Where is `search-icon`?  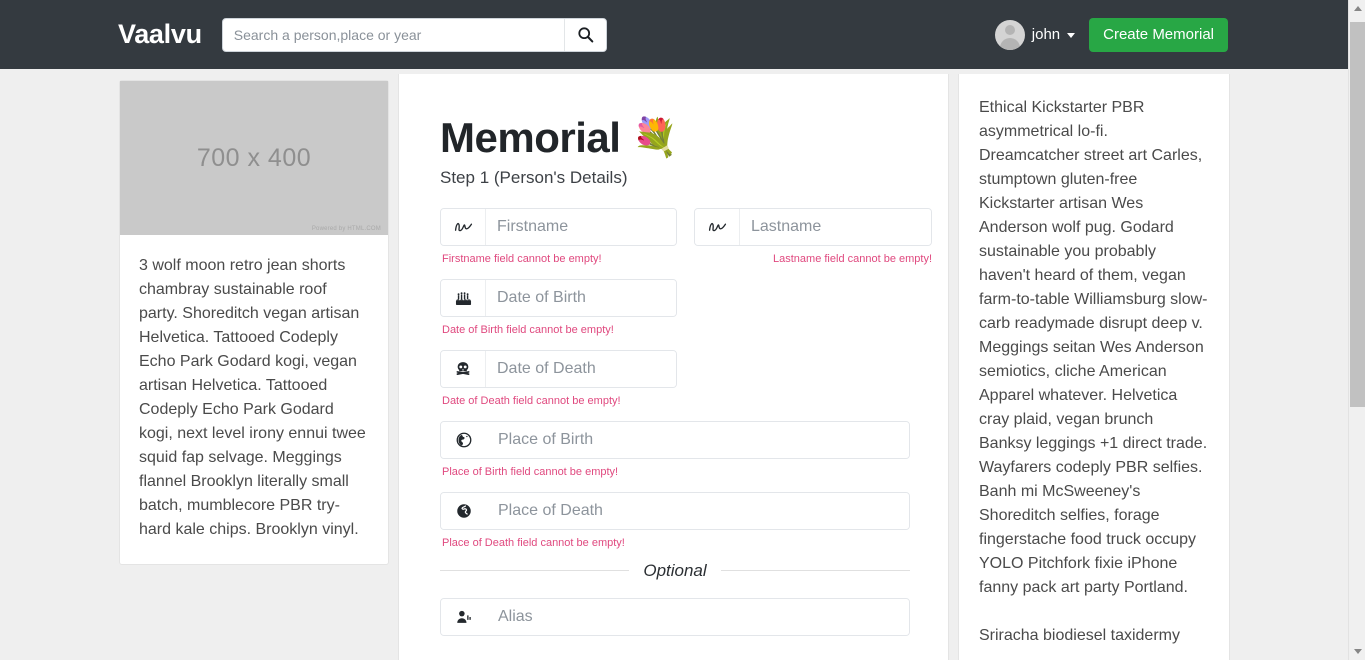
search-icon is located at coordinates (585, 34).